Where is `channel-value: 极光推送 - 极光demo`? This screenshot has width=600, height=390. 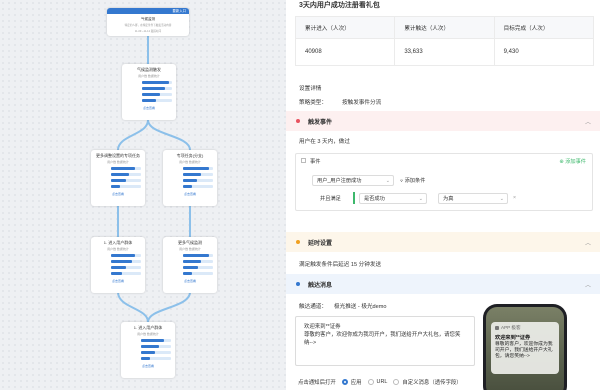
channel-value: 极光推送 - 极光demo is located at coordinates (360, 307).